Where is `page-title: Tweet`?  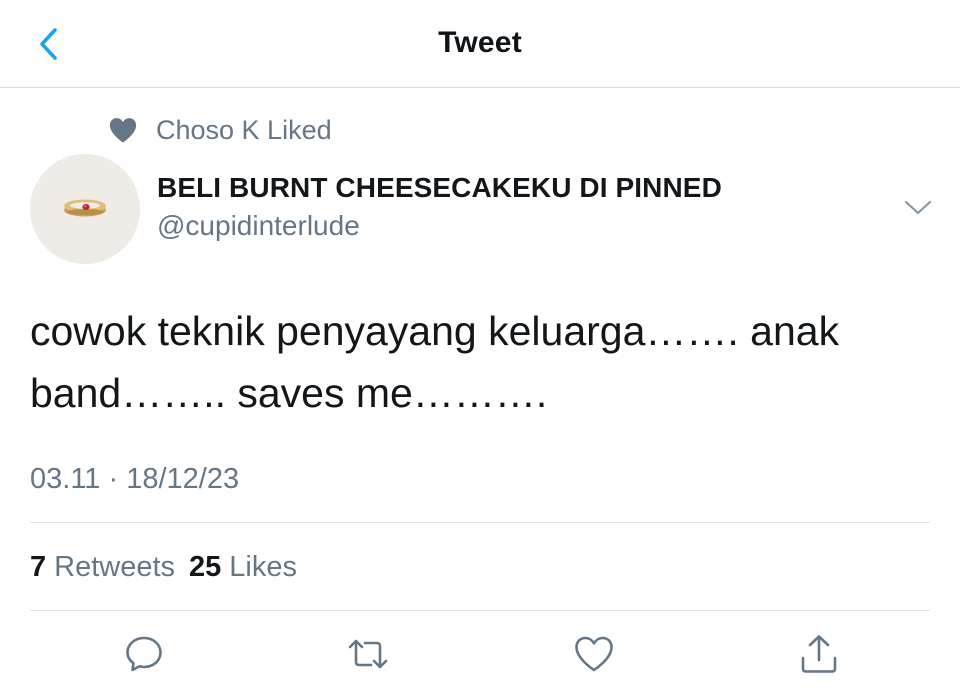
page-title: Tweet is located at coordinates (480, 42).